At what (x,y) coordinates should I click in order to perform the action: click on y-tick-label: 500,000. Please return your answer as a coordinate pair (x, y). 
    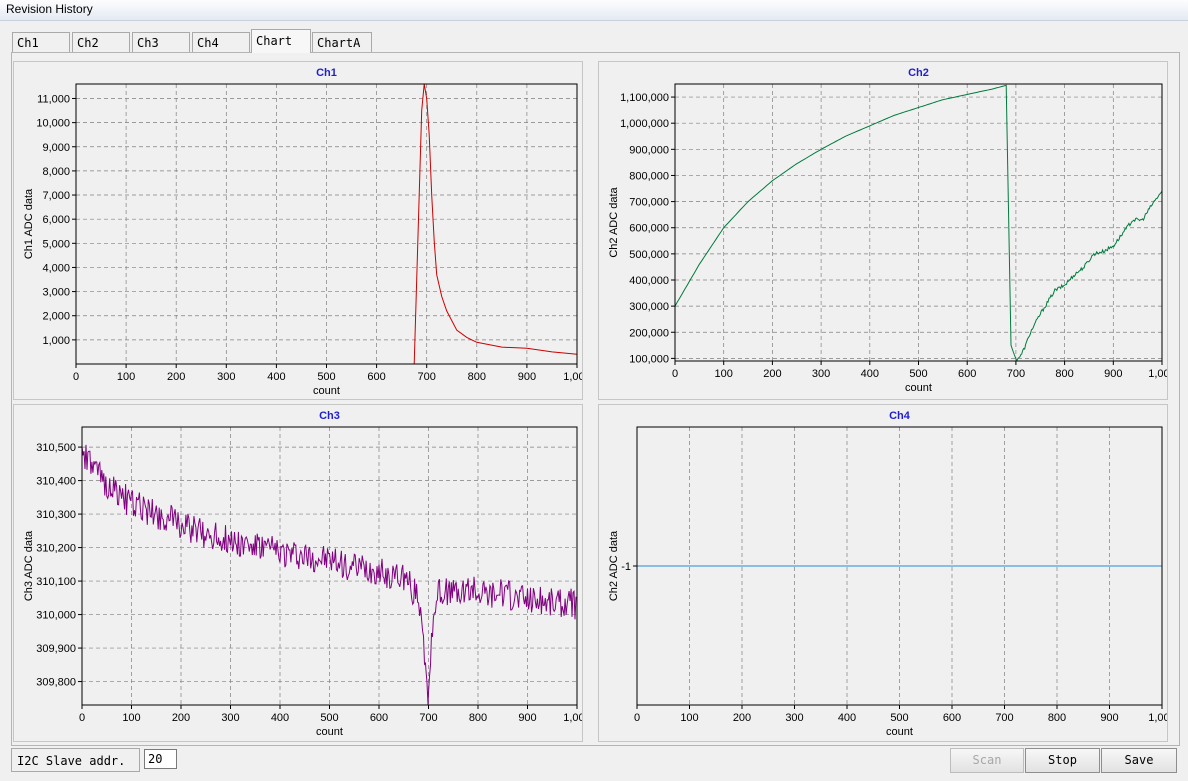
    Looking at the image, I should click on (649, 255).